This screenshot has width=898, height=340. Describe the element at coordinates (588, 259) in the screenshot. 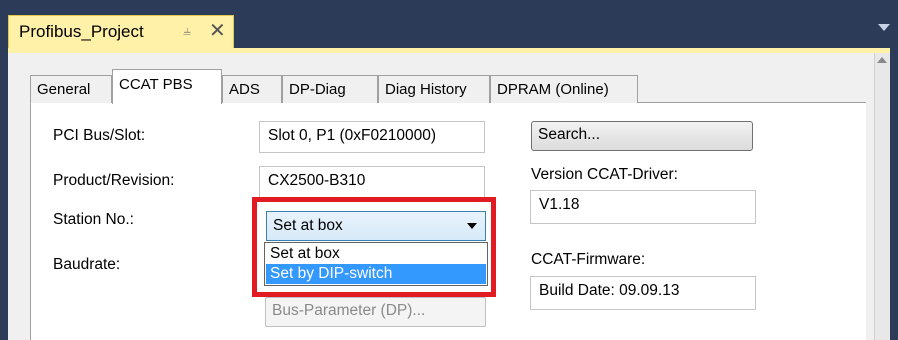

I see `ccat-firmware-label: CCAT-Firmware:` at that location.